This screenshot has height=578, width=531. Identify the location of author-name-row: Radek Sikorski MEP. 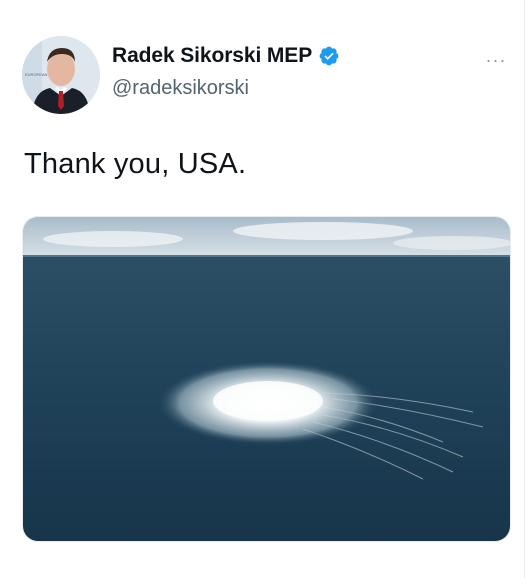
(226, 56).